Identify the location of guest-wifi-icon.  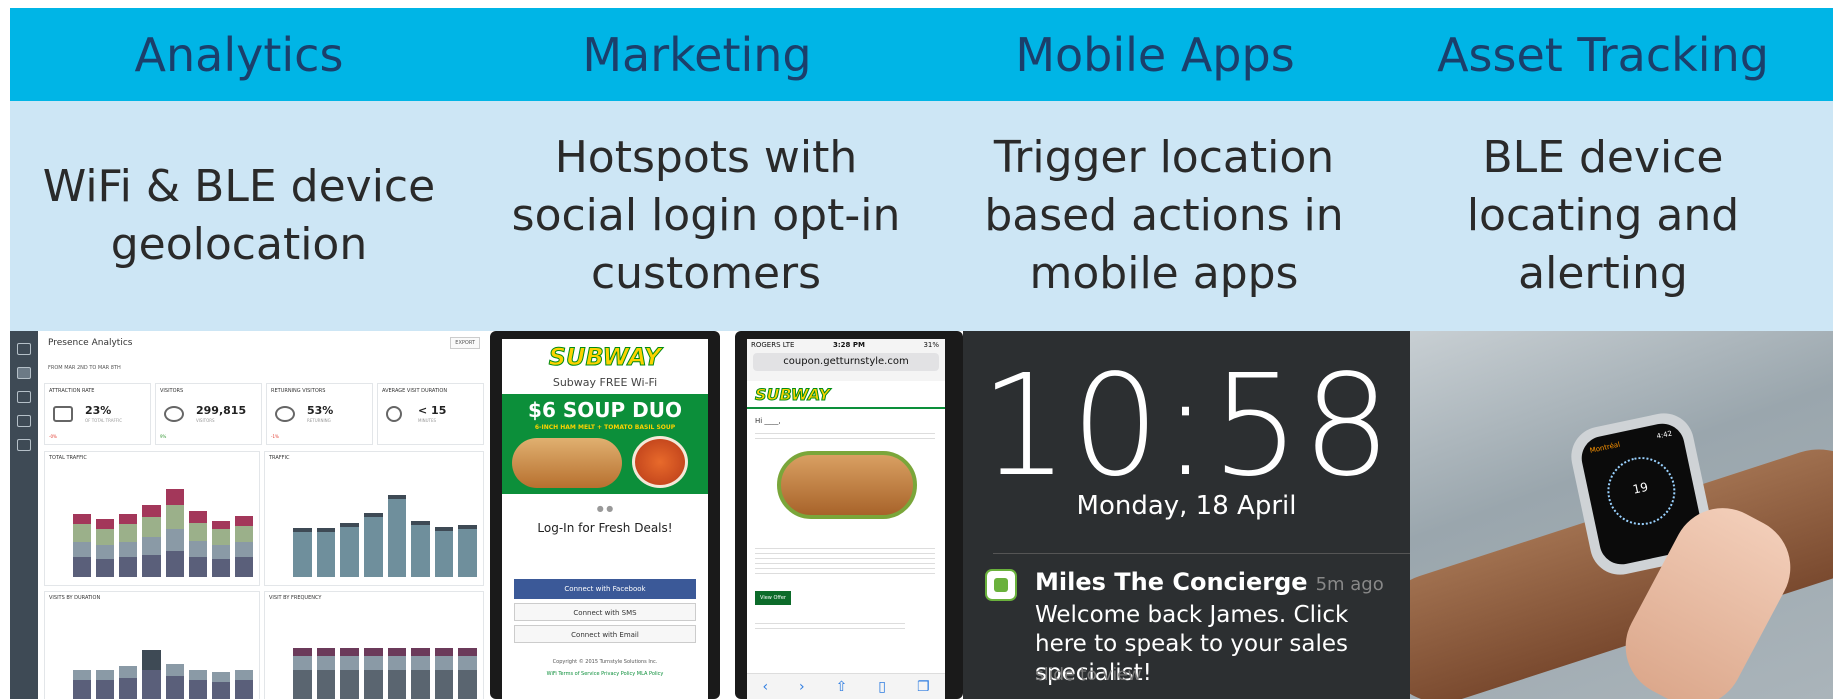
(24, 421).